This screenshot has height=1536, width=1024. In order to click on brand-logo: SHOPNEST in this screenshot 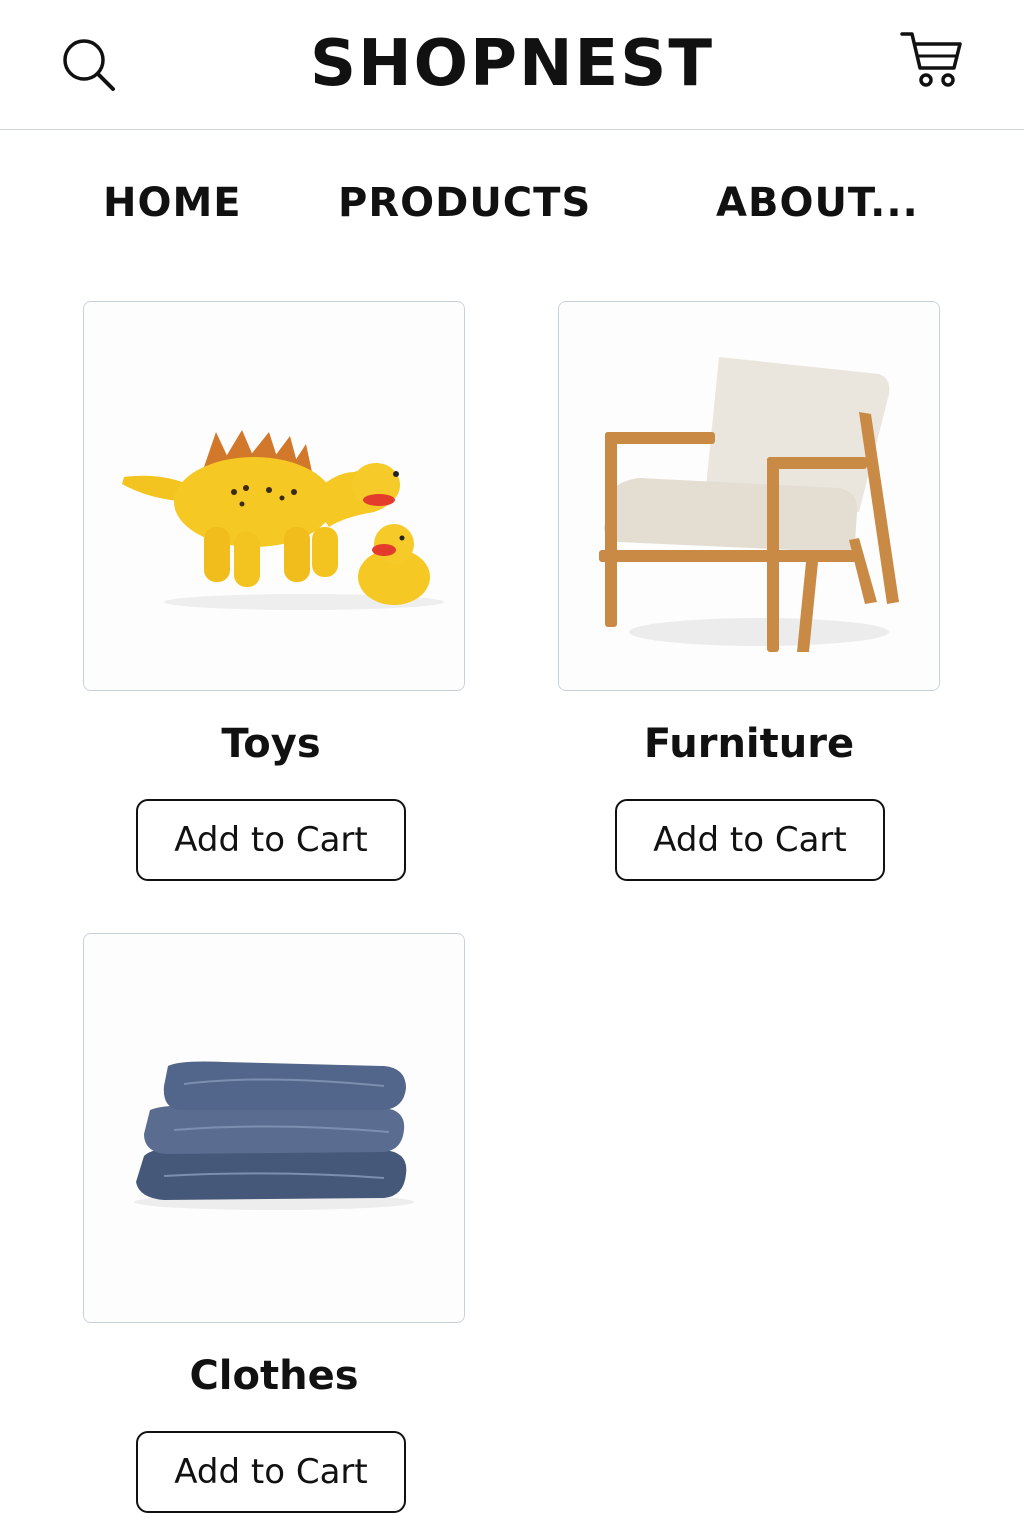, I will do `click(512, 64)`.